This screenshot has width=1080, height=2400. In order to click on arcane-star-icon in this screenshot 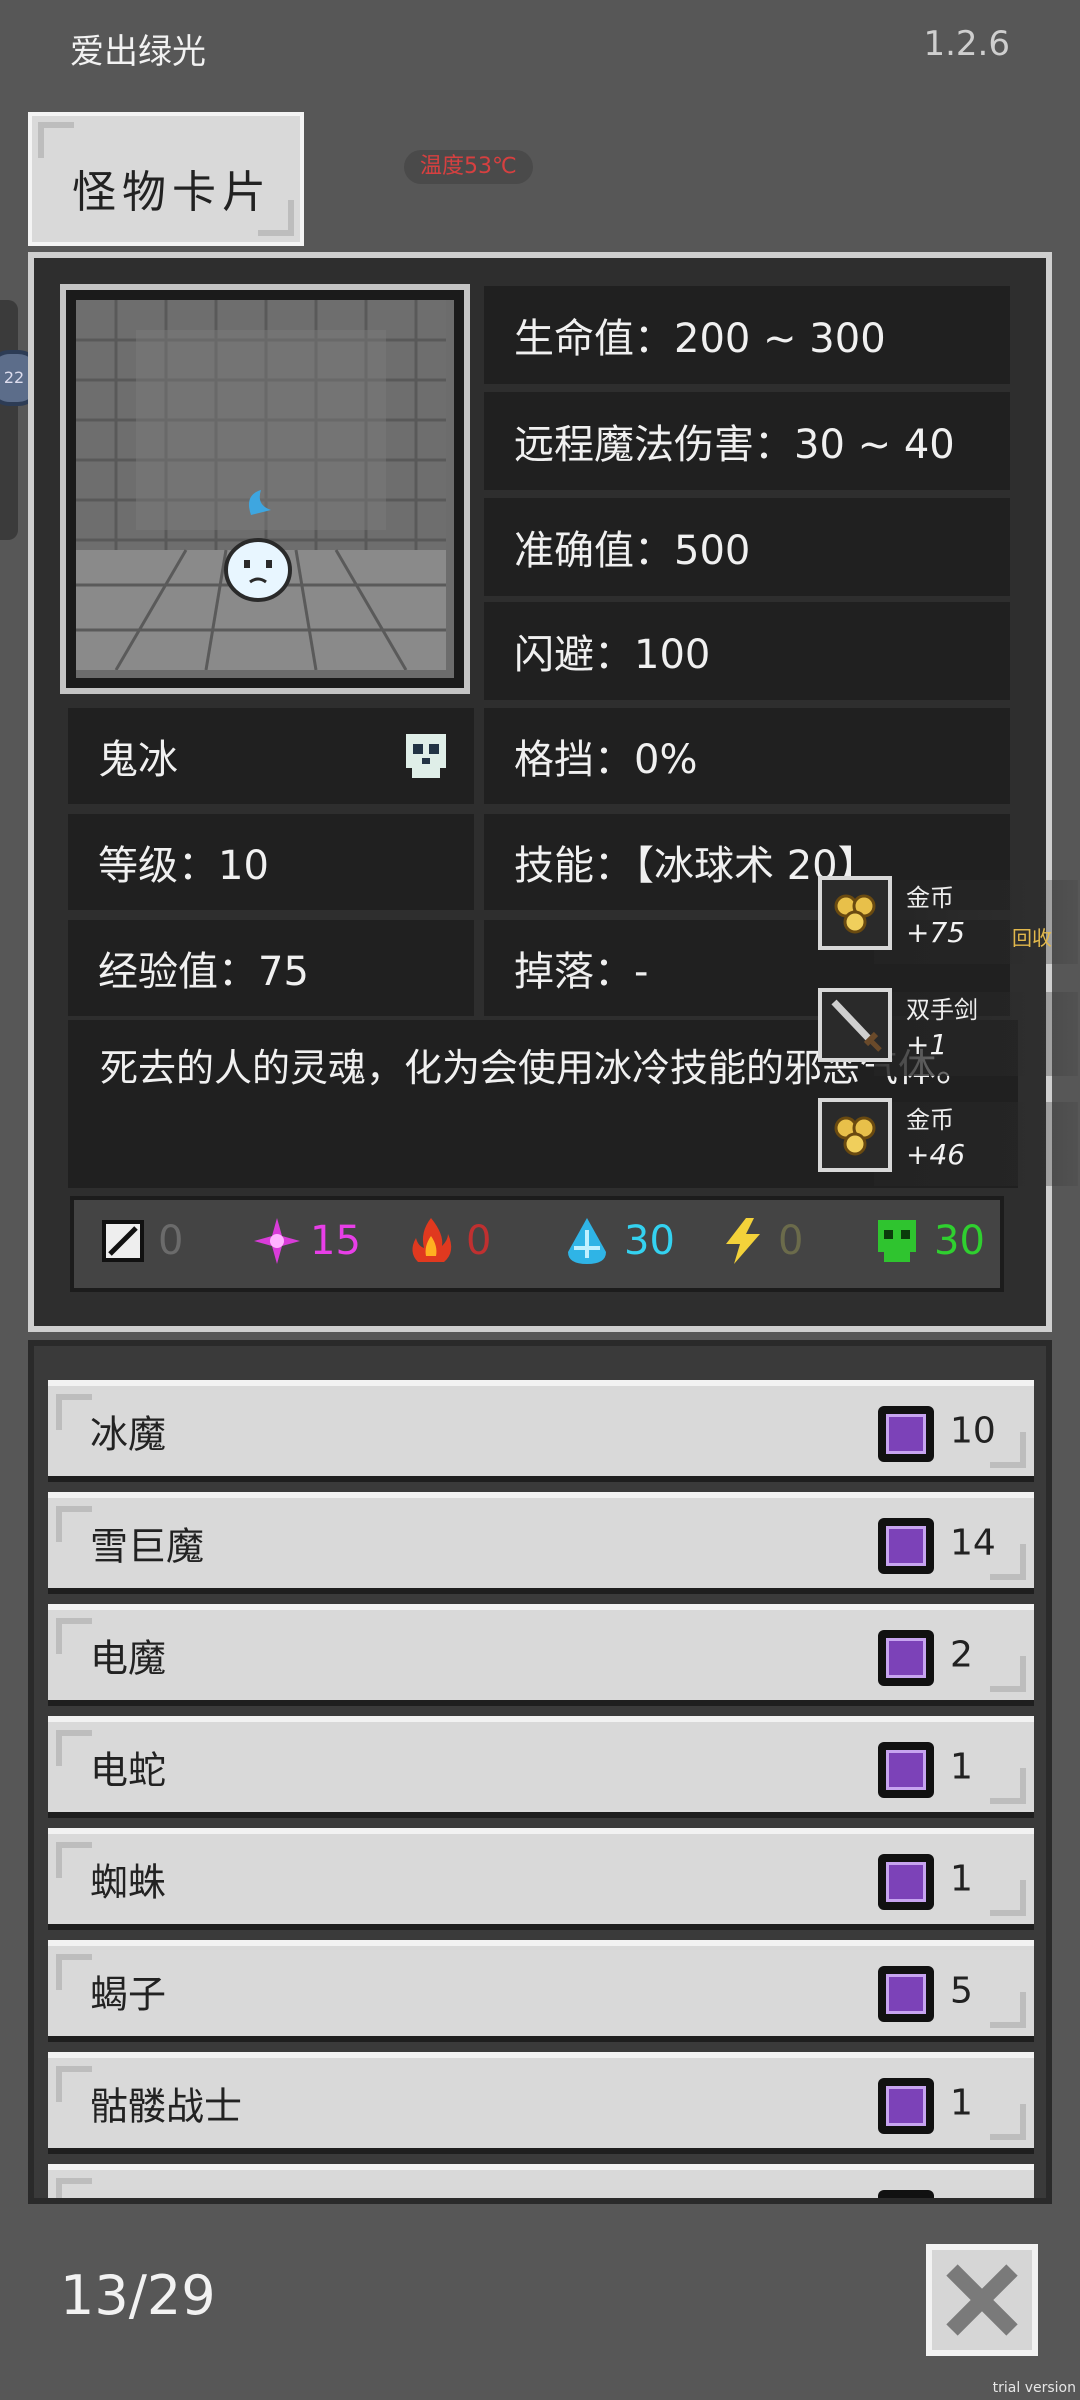, I will do `click(277, 1241)`.